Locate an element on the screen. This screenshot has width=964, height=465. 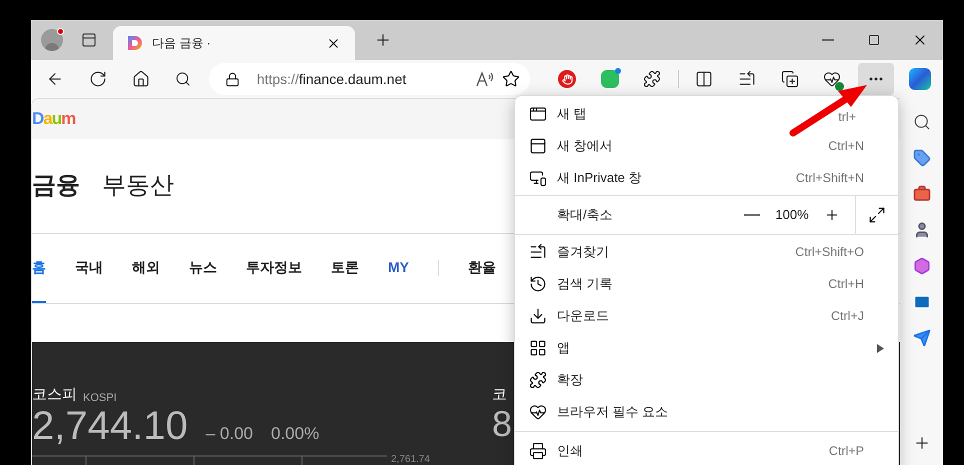
tag-icon is located at coordinates (921, 158).